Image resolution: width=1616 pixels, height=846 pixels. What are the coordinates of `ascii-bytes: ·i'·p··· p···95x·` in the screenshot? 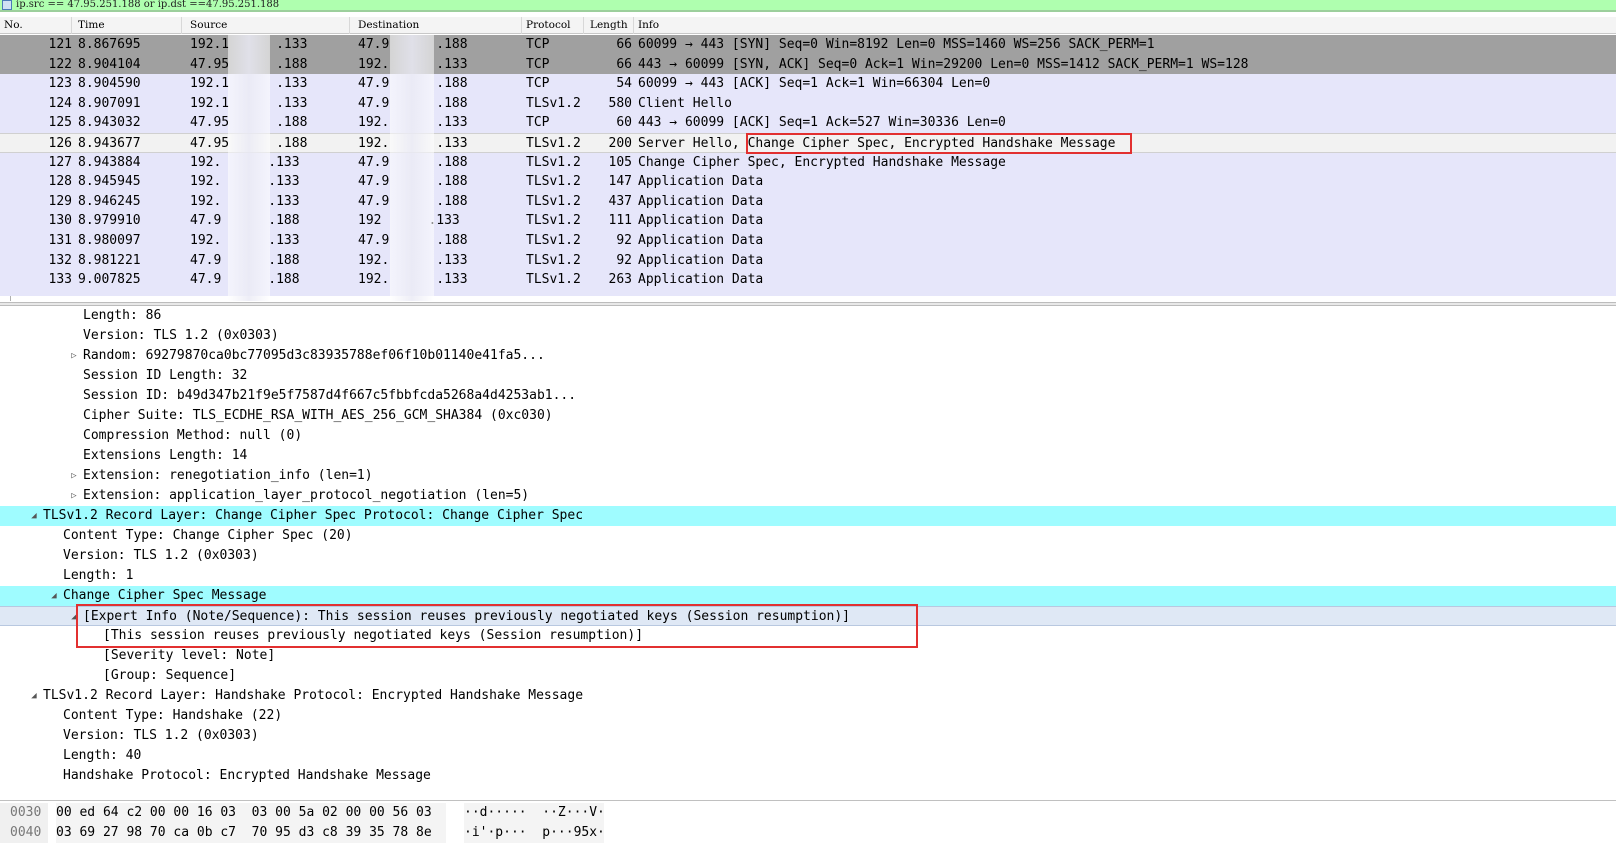 It's located at (534, 833).